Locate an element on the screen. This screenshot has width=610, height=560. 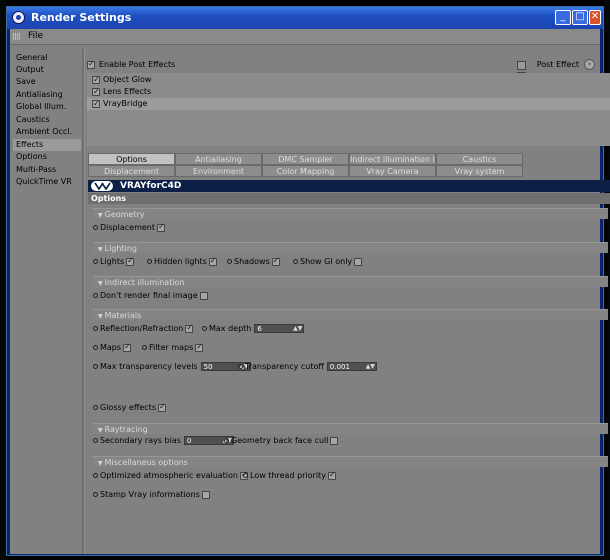
sidebar-item-multi-pass: Multi-Pass is located at coordinates (47, 170).